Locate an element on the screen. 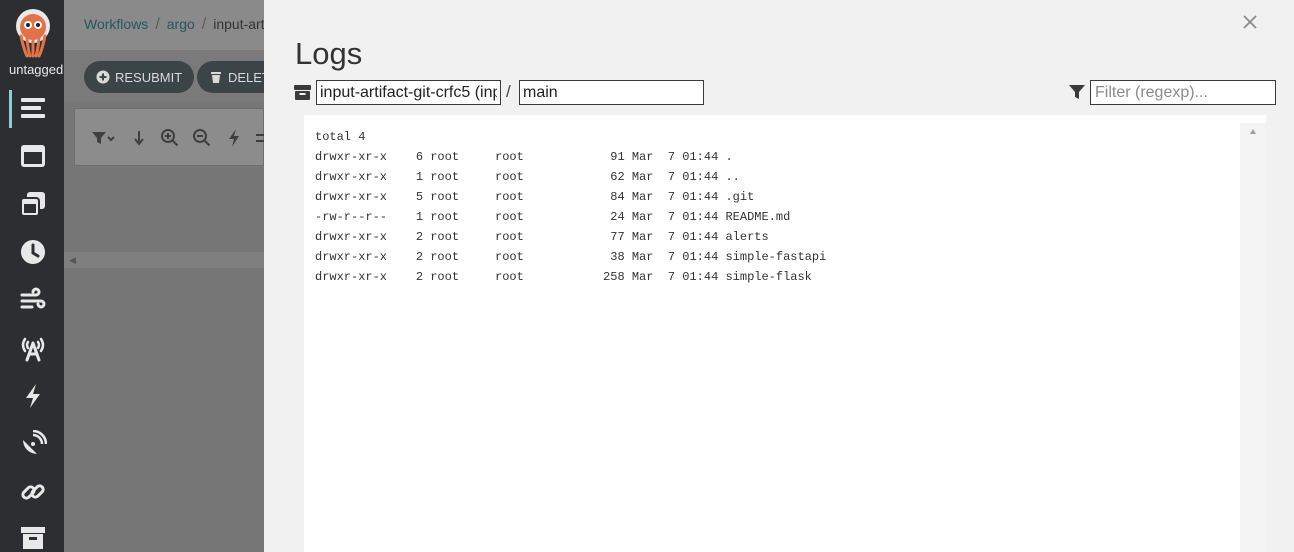 This screenshot has height=552, width=1294. nav-item-api-docs is located at coordinates (33, 492).